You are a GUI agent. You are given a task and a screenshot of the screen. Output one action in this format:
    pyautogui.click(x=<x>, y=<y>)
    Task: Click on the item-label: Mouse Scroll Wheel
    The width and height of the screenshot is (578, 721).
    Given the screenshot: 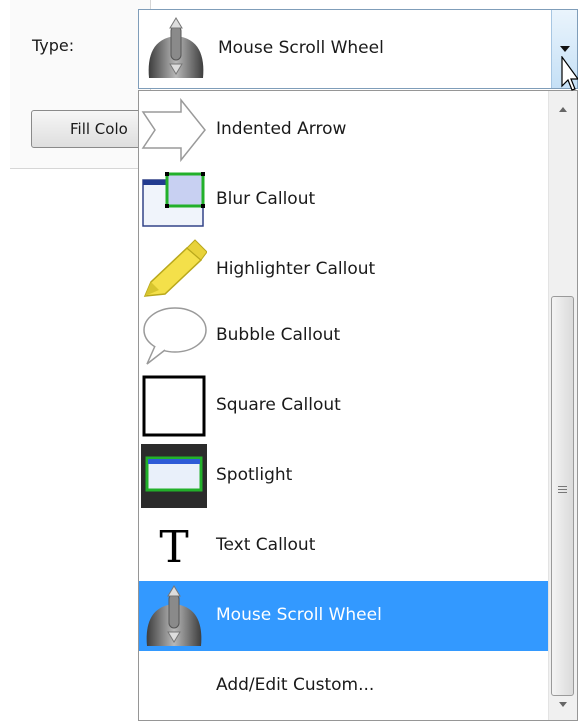 What is the action you would take?
    pyautogui.click(x=299, y=615)
    